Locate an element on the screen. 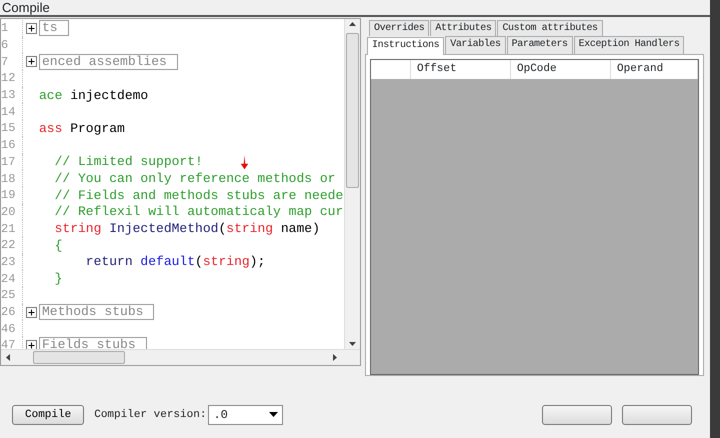 The height and width of the screenshot is (438, 720). code-line: string InjectedMethod(string name) is located at coordinates (187, 228).